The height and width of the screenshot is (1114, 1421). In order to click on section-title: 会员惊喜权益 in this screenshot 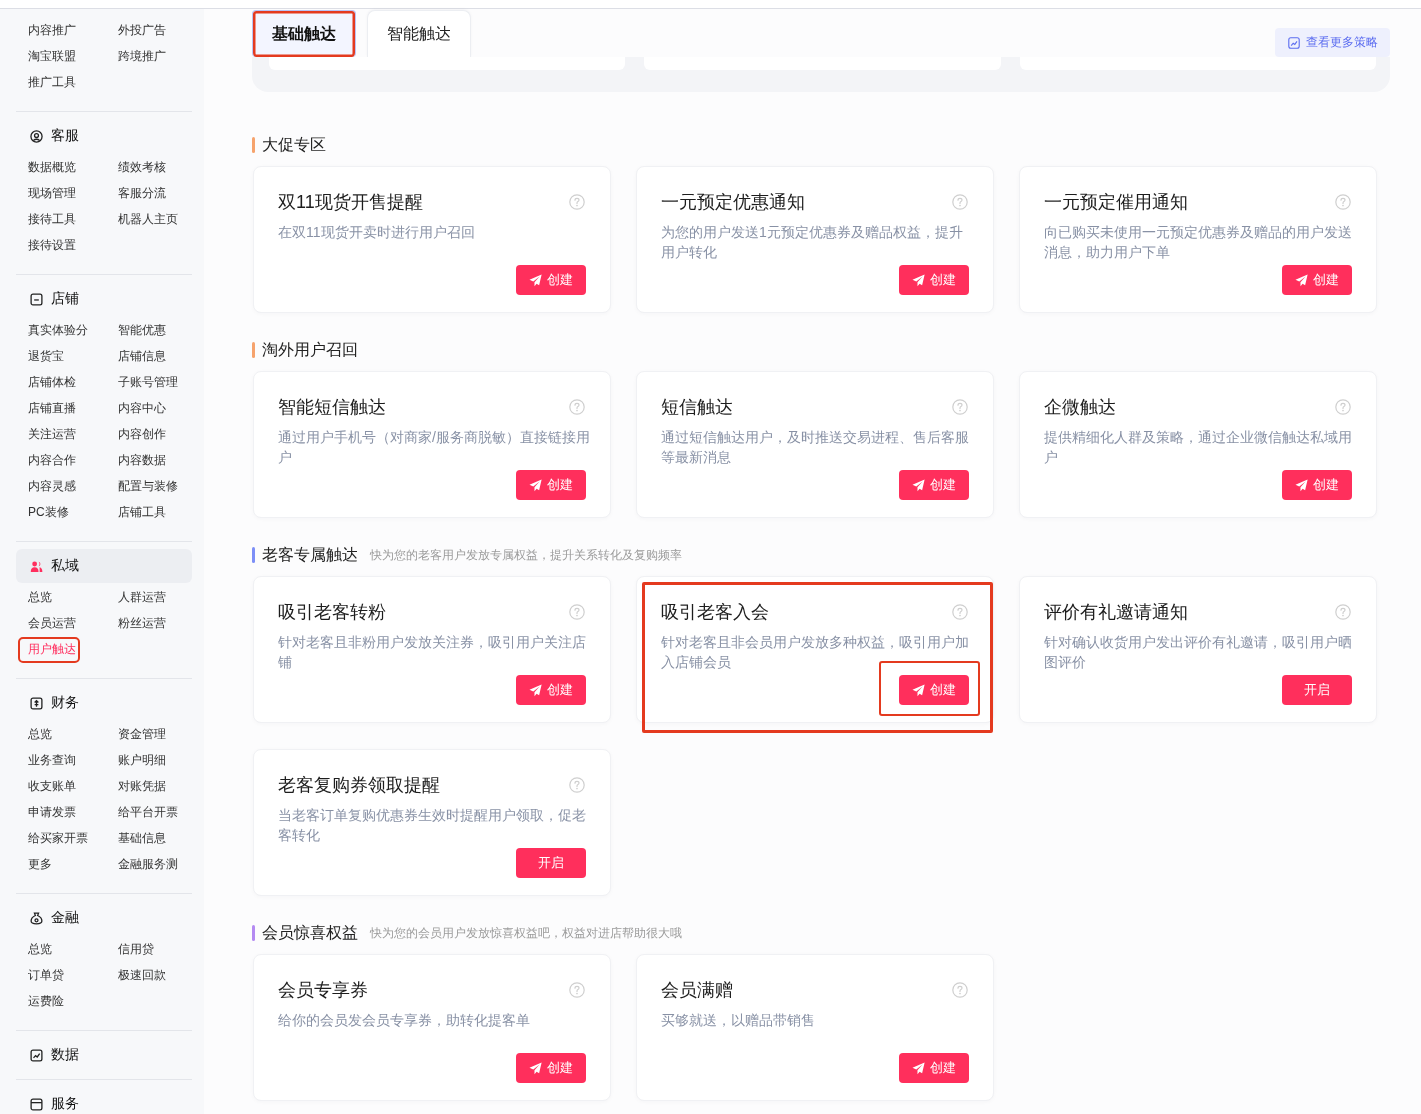, I will do `click(310, 933)`.